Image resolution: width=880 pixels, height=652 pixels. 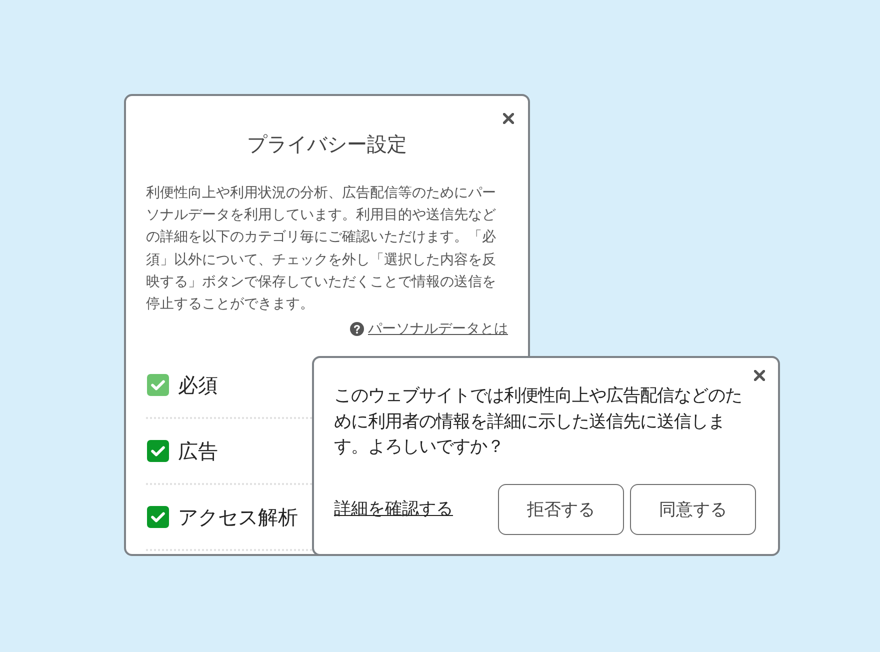 What do you see at coordinates (357, 329) in the screenshot?
I see `help-icon` at bounding box center [357, 329].